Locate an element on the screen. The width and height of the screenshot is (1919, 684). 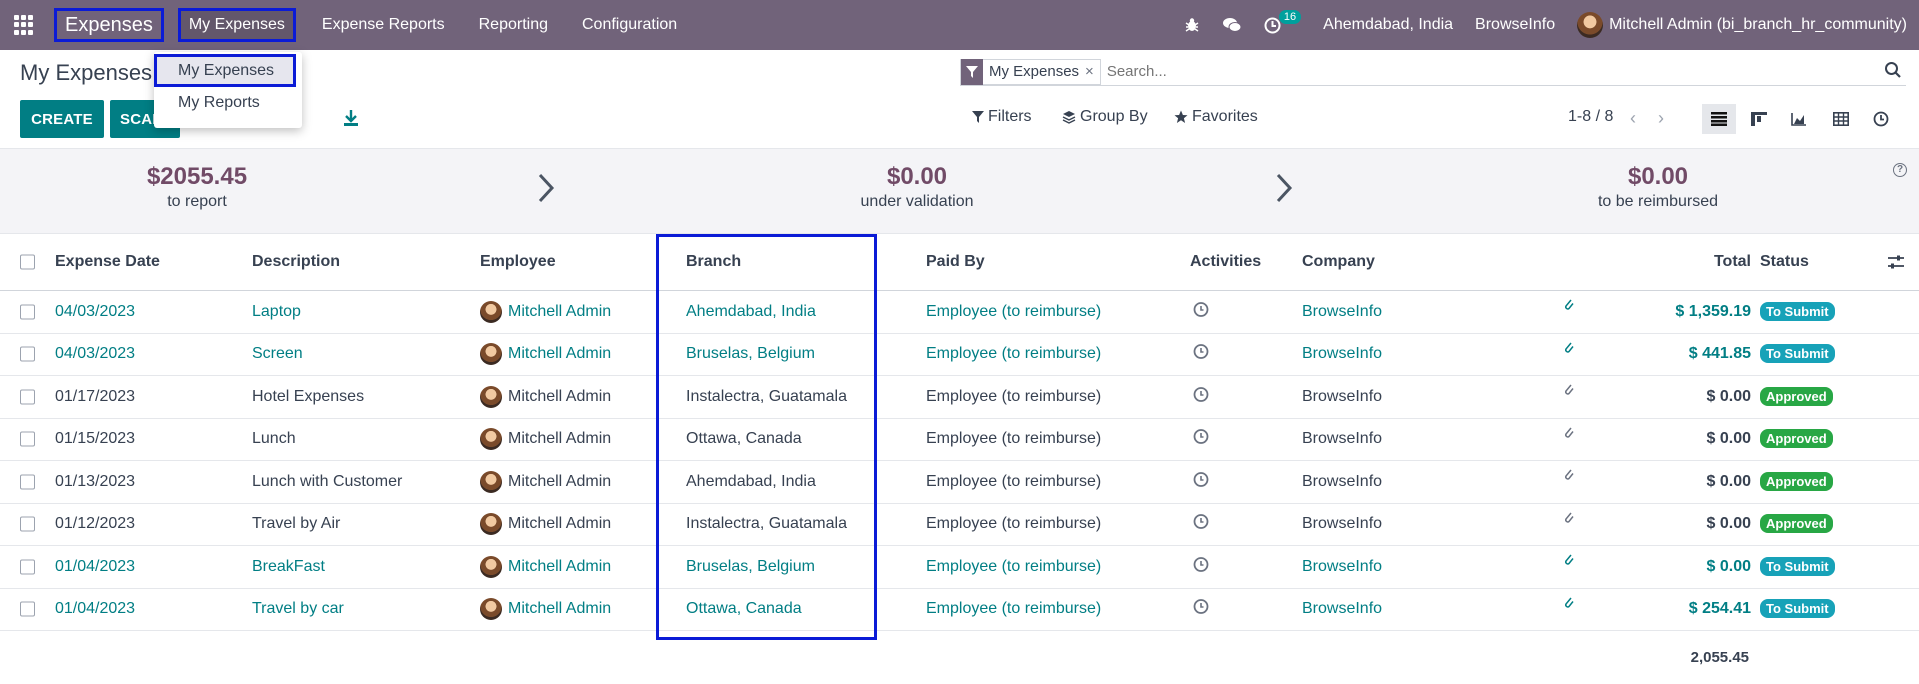
pager-previous-icon: ‹ is located at coordinates (1633, 118).